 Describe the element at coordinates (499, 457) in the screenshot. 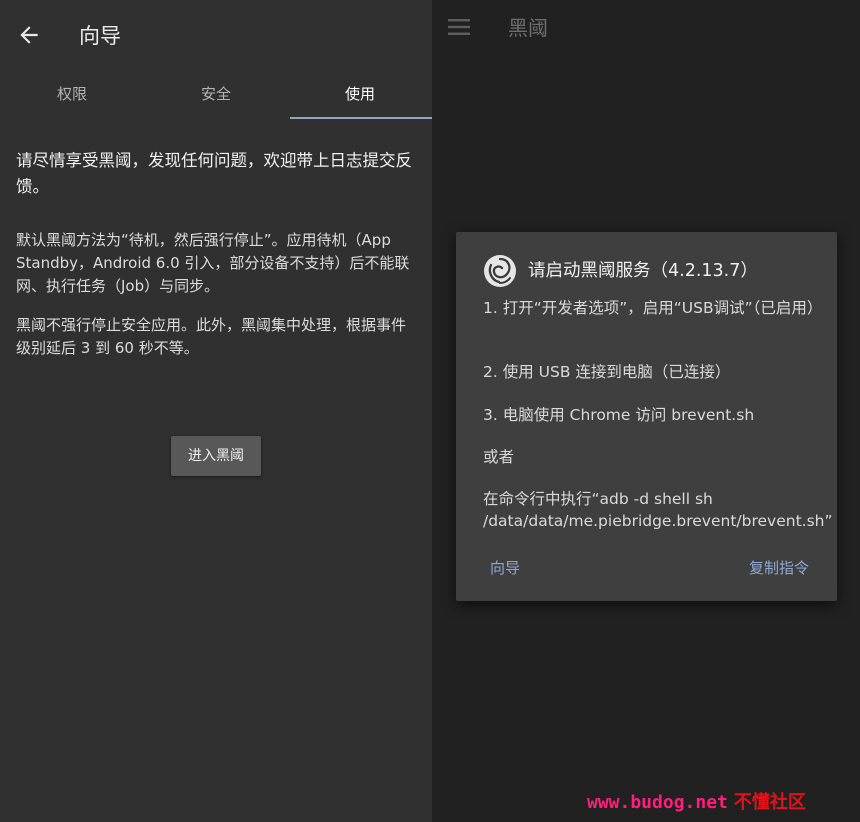

I see `step-or: 或者` at that location.